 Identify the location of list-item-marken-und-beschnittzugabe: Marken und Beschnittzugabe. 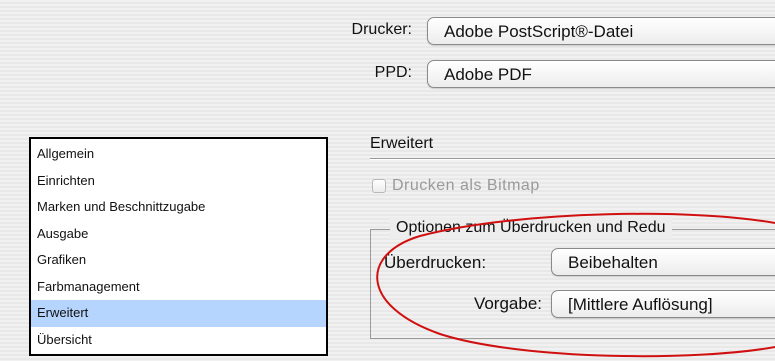
(178, 207).